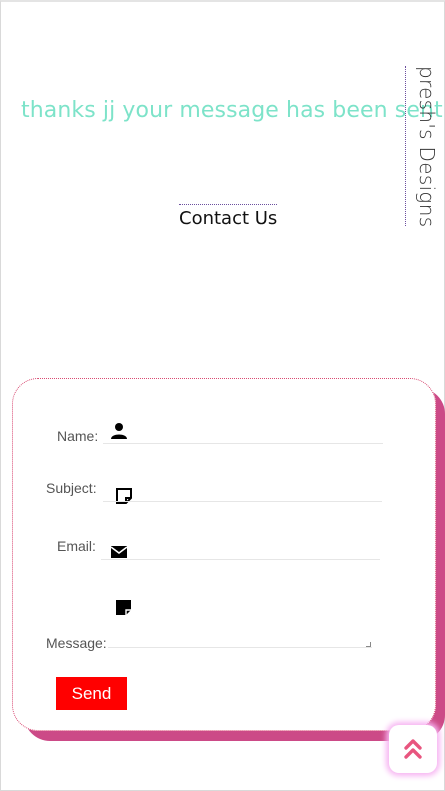 The width and height of the screenshot is (445, 791). Describe the element at coordinates (232, 110) in the screenshot. I see `success-message: thanks jj your message has been sent` at that location.